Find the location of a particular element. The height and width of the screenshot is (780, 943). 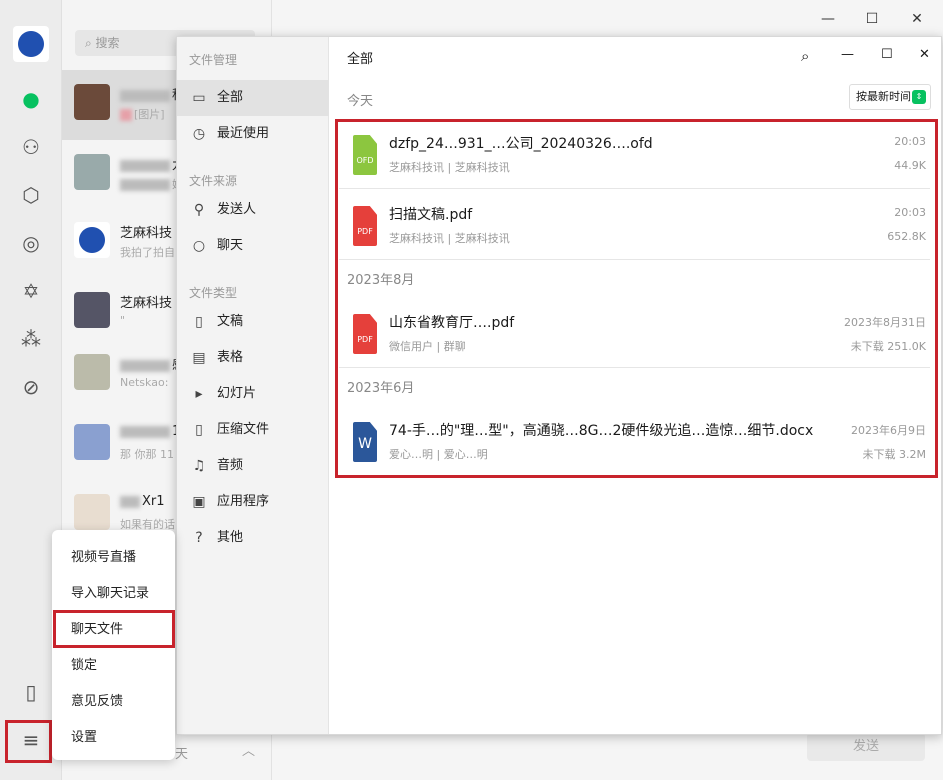

menu-button-highlight is located at coordinates (28, 741).